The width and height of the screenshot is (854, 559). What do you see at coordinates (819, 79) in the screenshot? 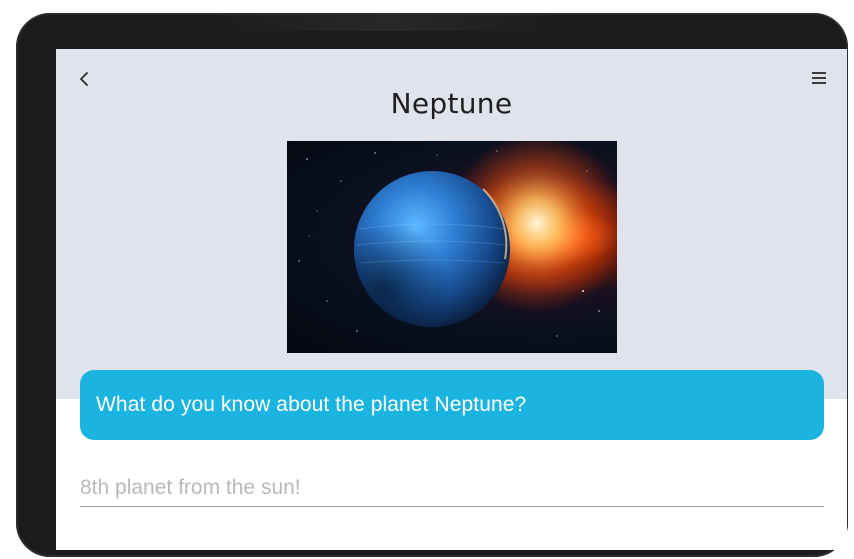
I see `menu-button` at bounding box center [819, 79].